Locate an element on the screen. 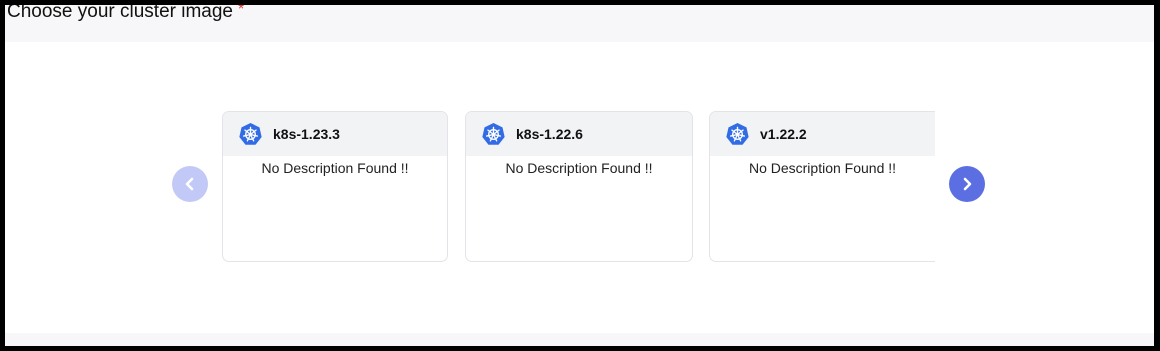 Image resolution: width=1160 pixels, height=351 pixels. card-header: v1.22.2 is located at coordinates (822, 134).